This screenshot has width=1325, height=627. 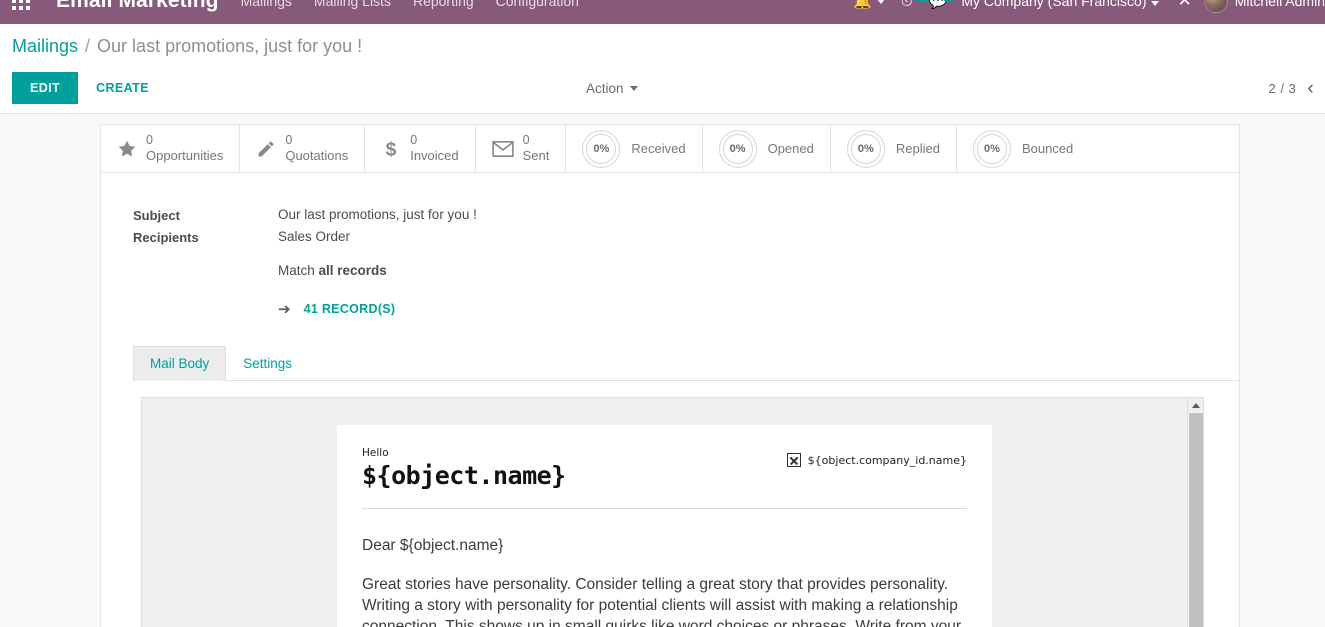 I want to click on field-row-domain: Match all records, so click(x=670, y=270).